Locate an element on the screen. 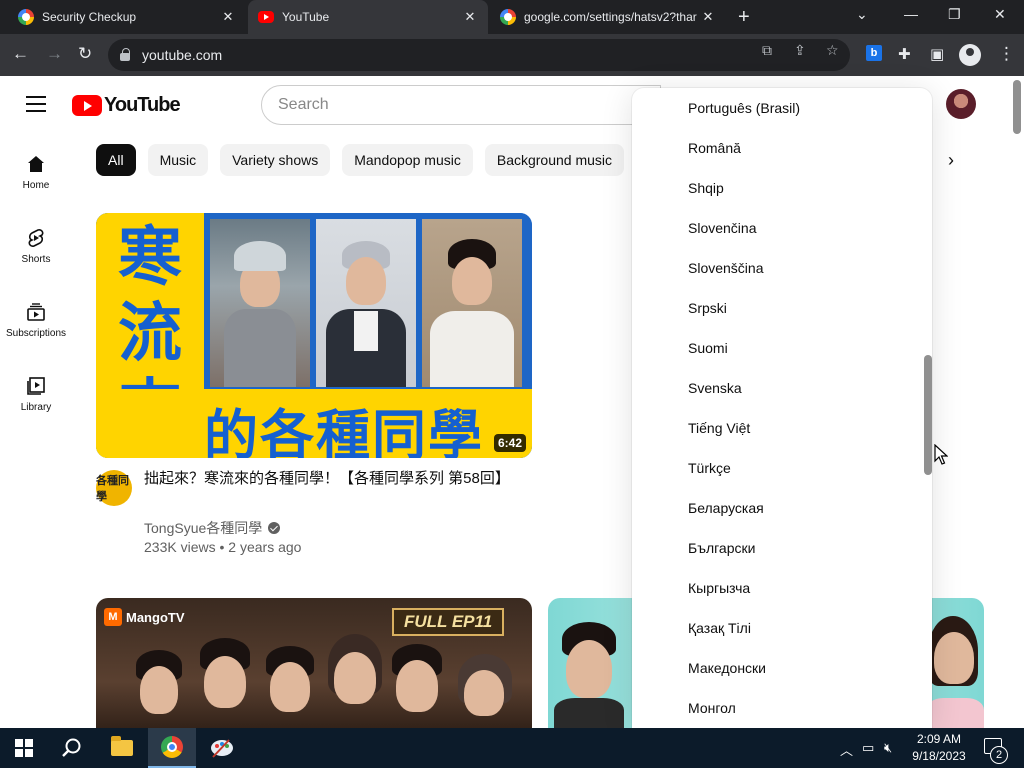  tab-title: google.com/settings/hatsv2?thar is located at coordinates (610, 17).